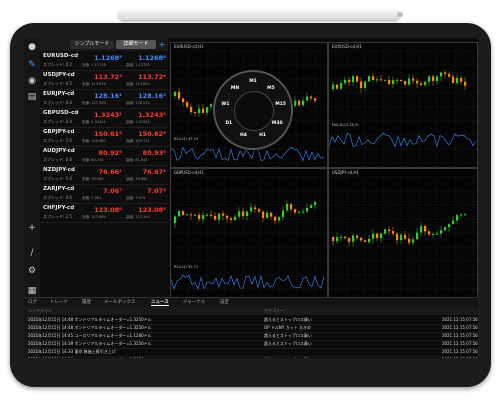  What do you see at coordinates (229, 123) in the screenshot?
I see `timeframe-option: D1` at bounding box center [229, 123].